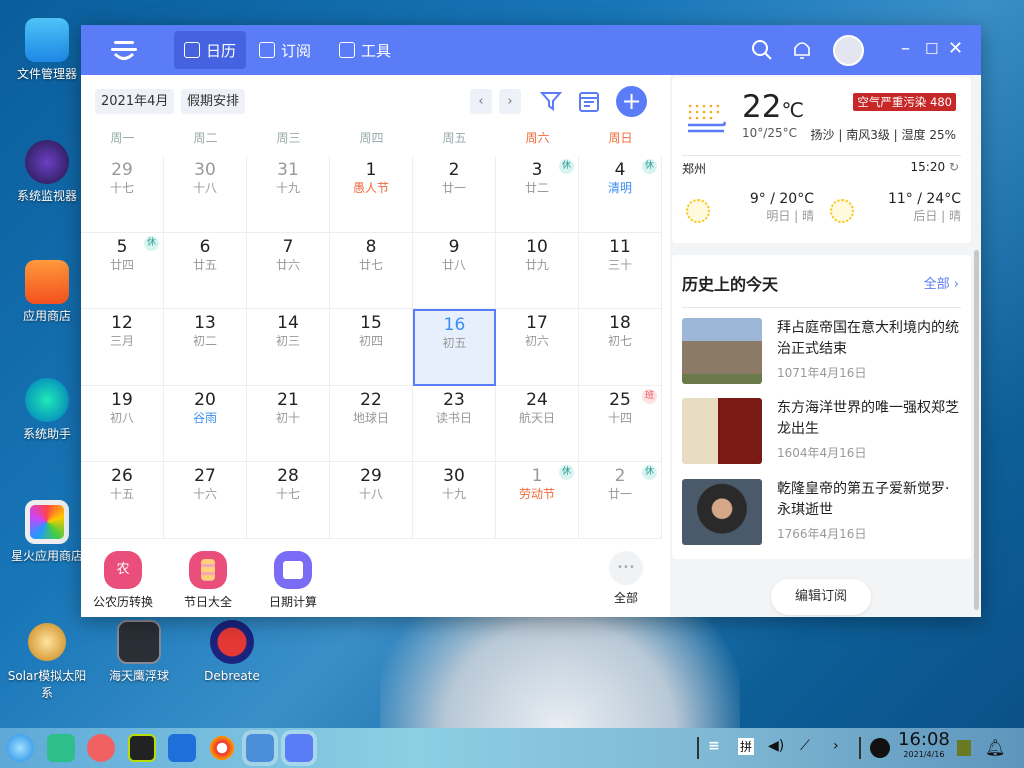 The image size is (1024, 768). Describe the element at coordinates (454, 270) in the screenshot. I see `day-cell: 9 廿八` at that location.